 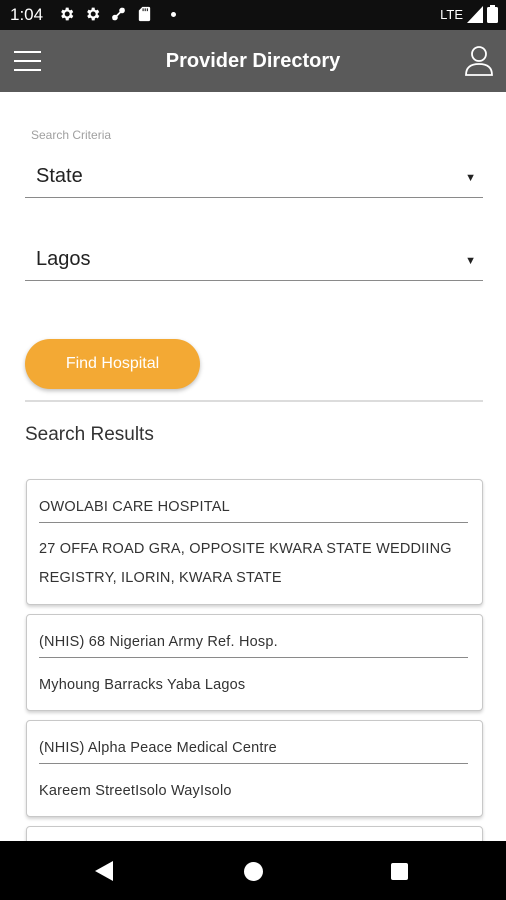 What do you see at coordinates (112, 364) in the screenshot?
I see `find-hospital-button: Find Hospital` at bounding box center [112, 364].